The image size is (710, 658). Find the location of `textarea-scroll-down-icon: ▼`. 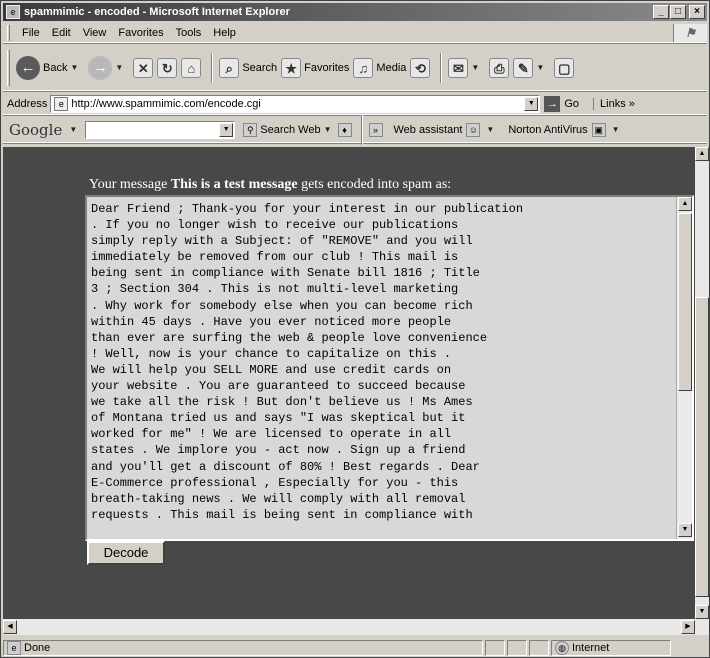

textarea-scroll-down-icon: ▼ is located at coordinates (685, 530).